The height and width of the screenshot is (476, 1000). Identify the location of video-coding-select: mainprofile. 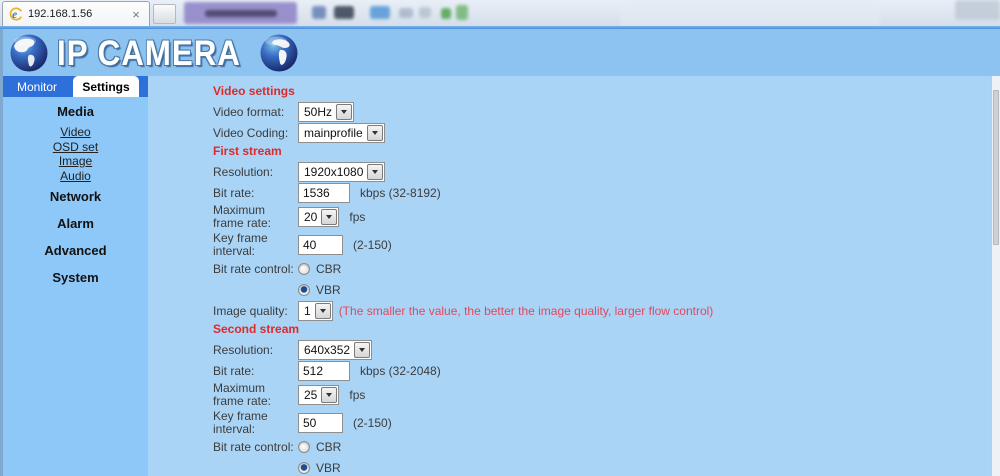
(341, 133).